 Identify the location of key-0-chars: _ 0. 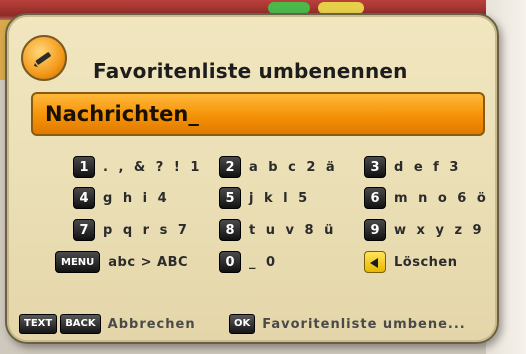
(264, 262).